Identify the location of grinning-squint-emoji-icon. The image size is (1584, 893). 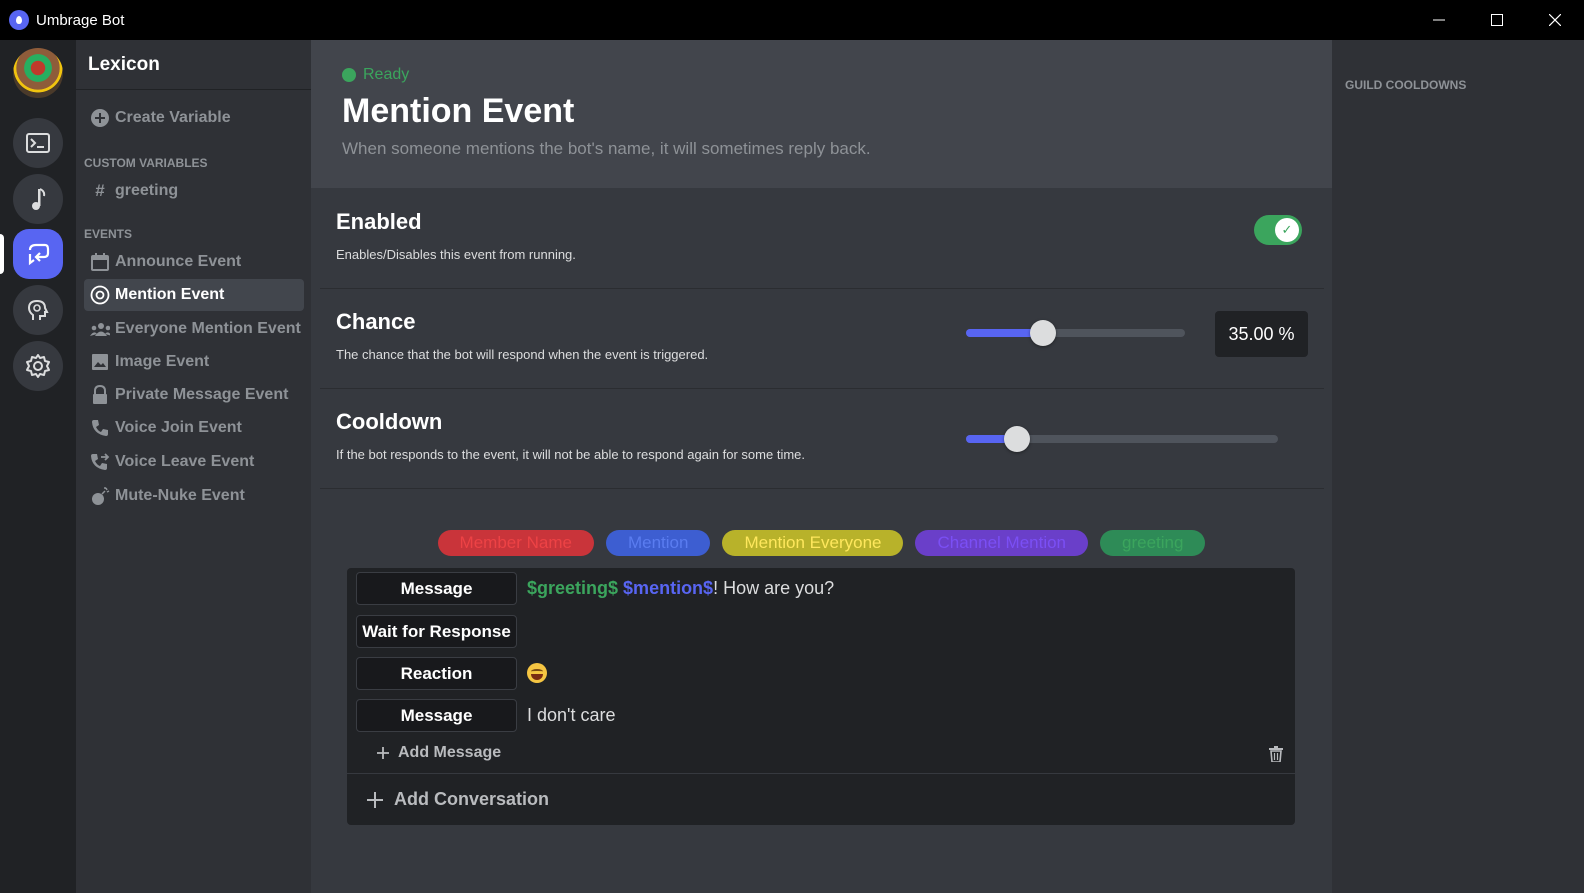
(537, 672).